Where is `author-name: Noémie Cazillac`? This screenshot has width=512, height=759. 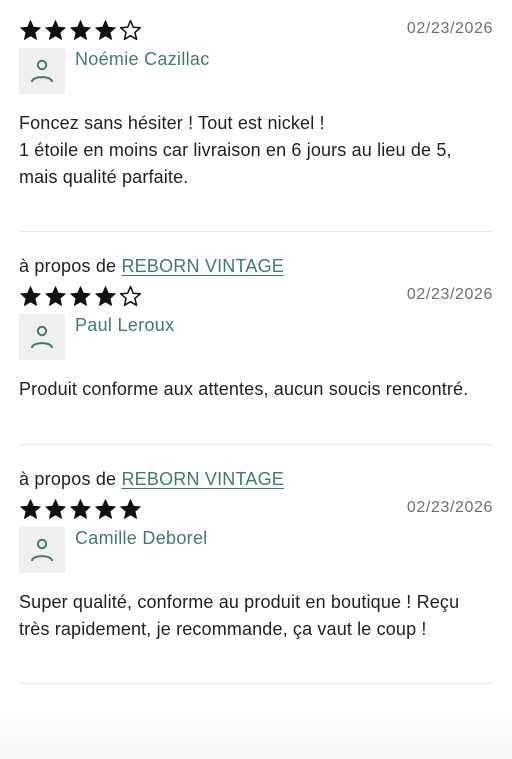
author-name: Noémie Cazillac is located at coordinates (142, 59).